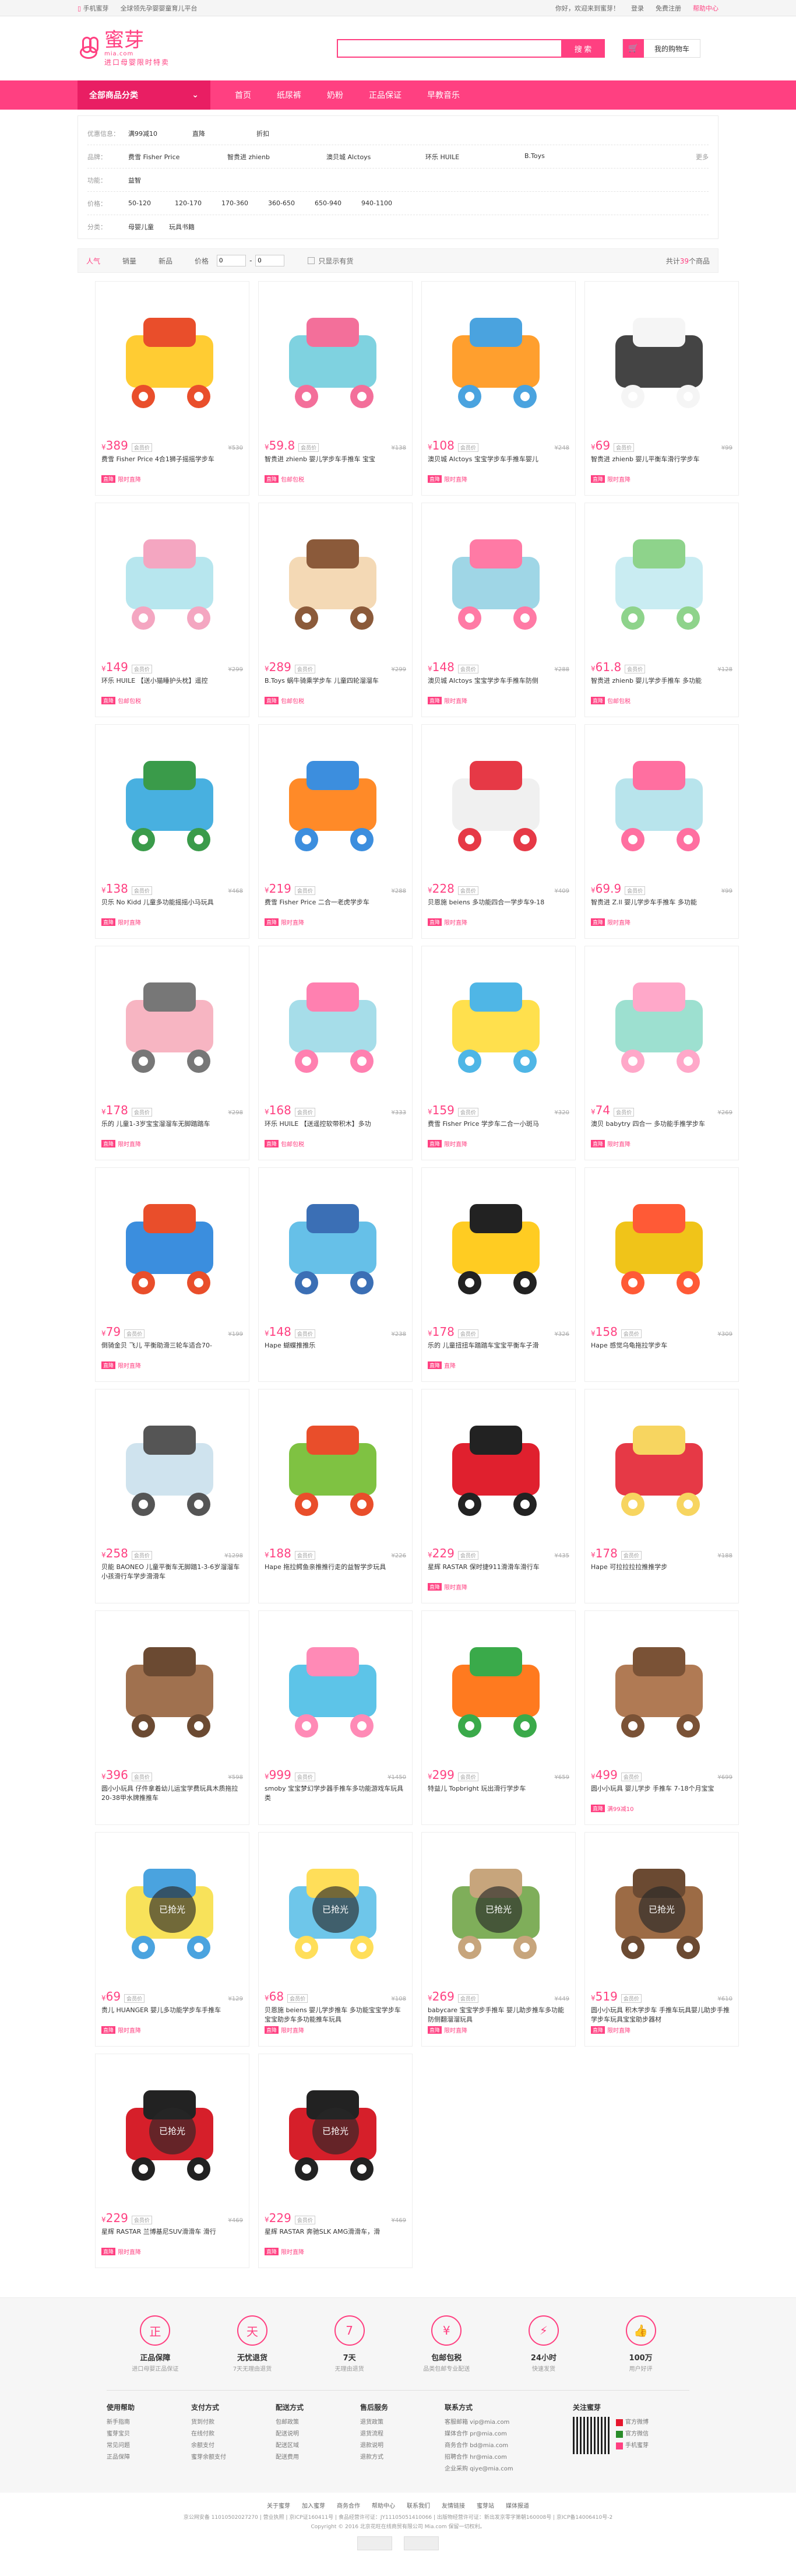 This screenshot has height=2576, width=796. I want to click on product-card: ¥178 会员价 ¥298 乐的 儿童1-3岁宝宝溜溜车无脚踏踏车 直降 限时直降, so click(172, 1053).